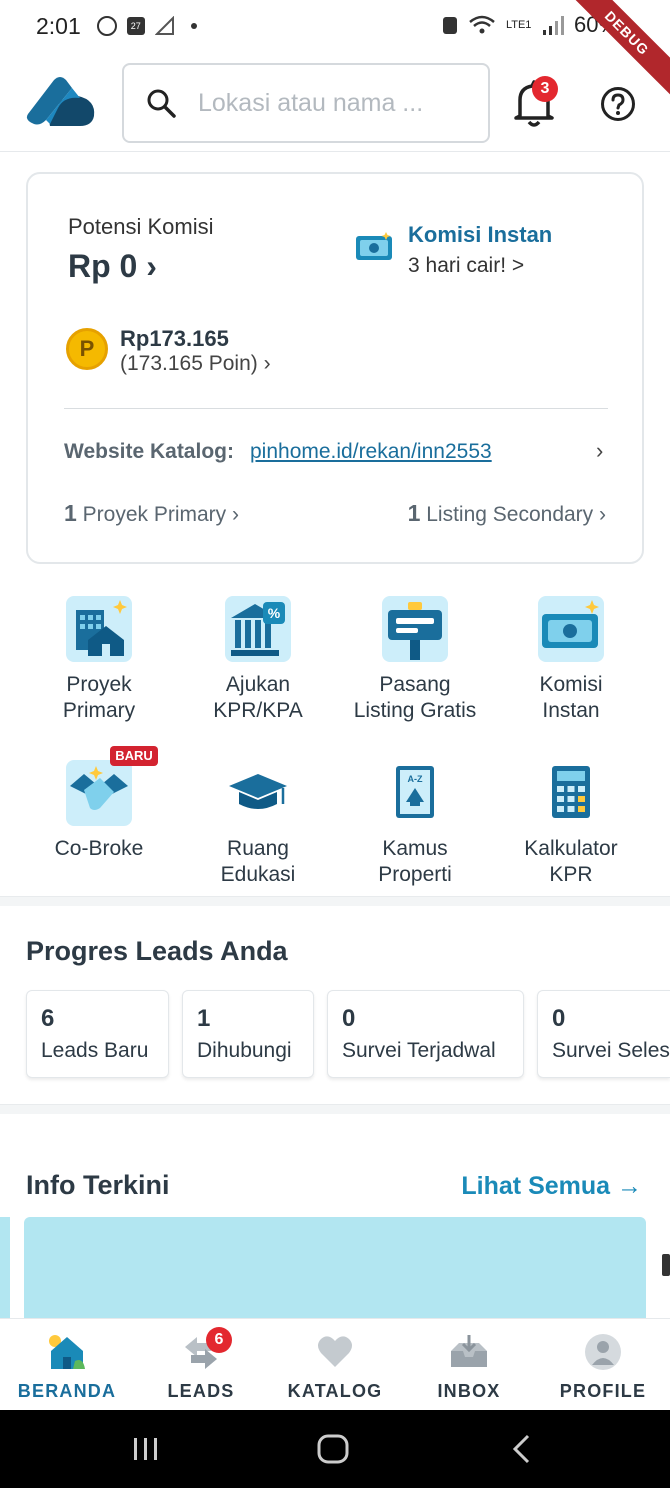 The image size is (670, 1488). I want to click on menu-komisi-instan: Komisi Instan, so click(571, 660).